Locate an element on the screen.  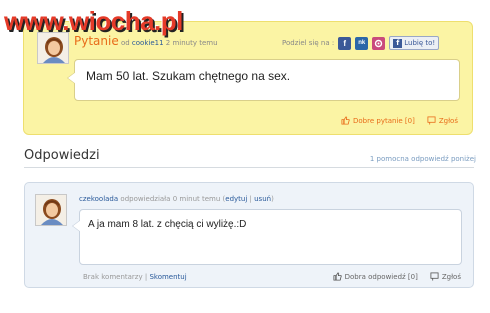
answers-count: 1 pomocna odpowiedź poniżej is located at coordinates (422, 159).